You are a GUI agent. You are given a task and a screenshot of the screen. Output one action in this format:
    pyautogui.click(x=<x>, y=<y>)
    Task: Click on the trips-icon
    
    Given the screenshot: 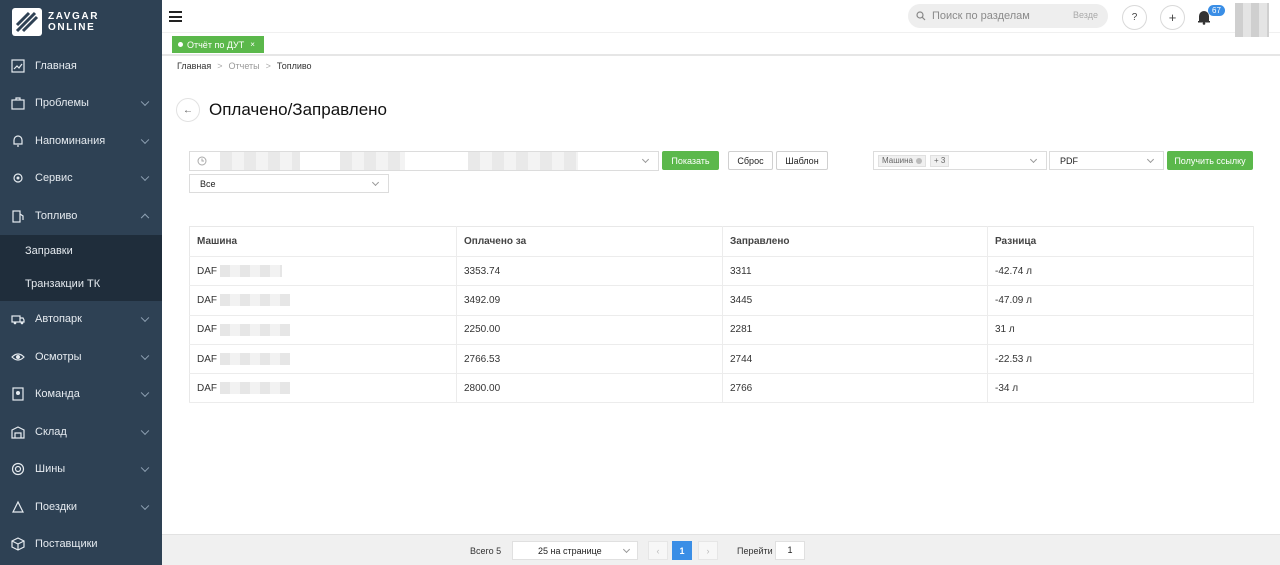 What is the action you would take?
    pyautogui.click(x=18, y=507)
    